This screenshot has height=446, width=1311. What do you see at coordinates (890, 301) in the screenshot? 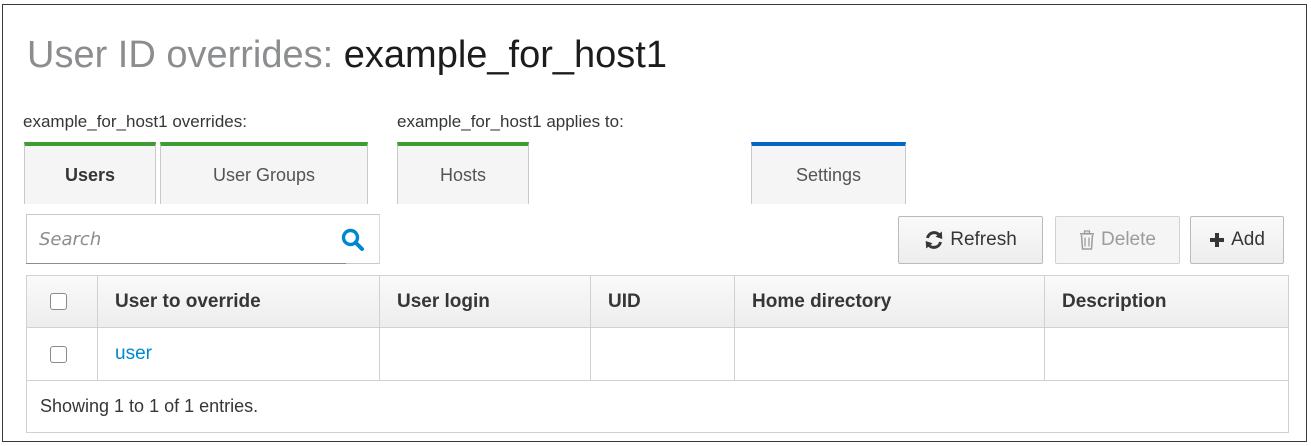
I see `column-home-directory: Home directory` at bounding box center [890, 301].